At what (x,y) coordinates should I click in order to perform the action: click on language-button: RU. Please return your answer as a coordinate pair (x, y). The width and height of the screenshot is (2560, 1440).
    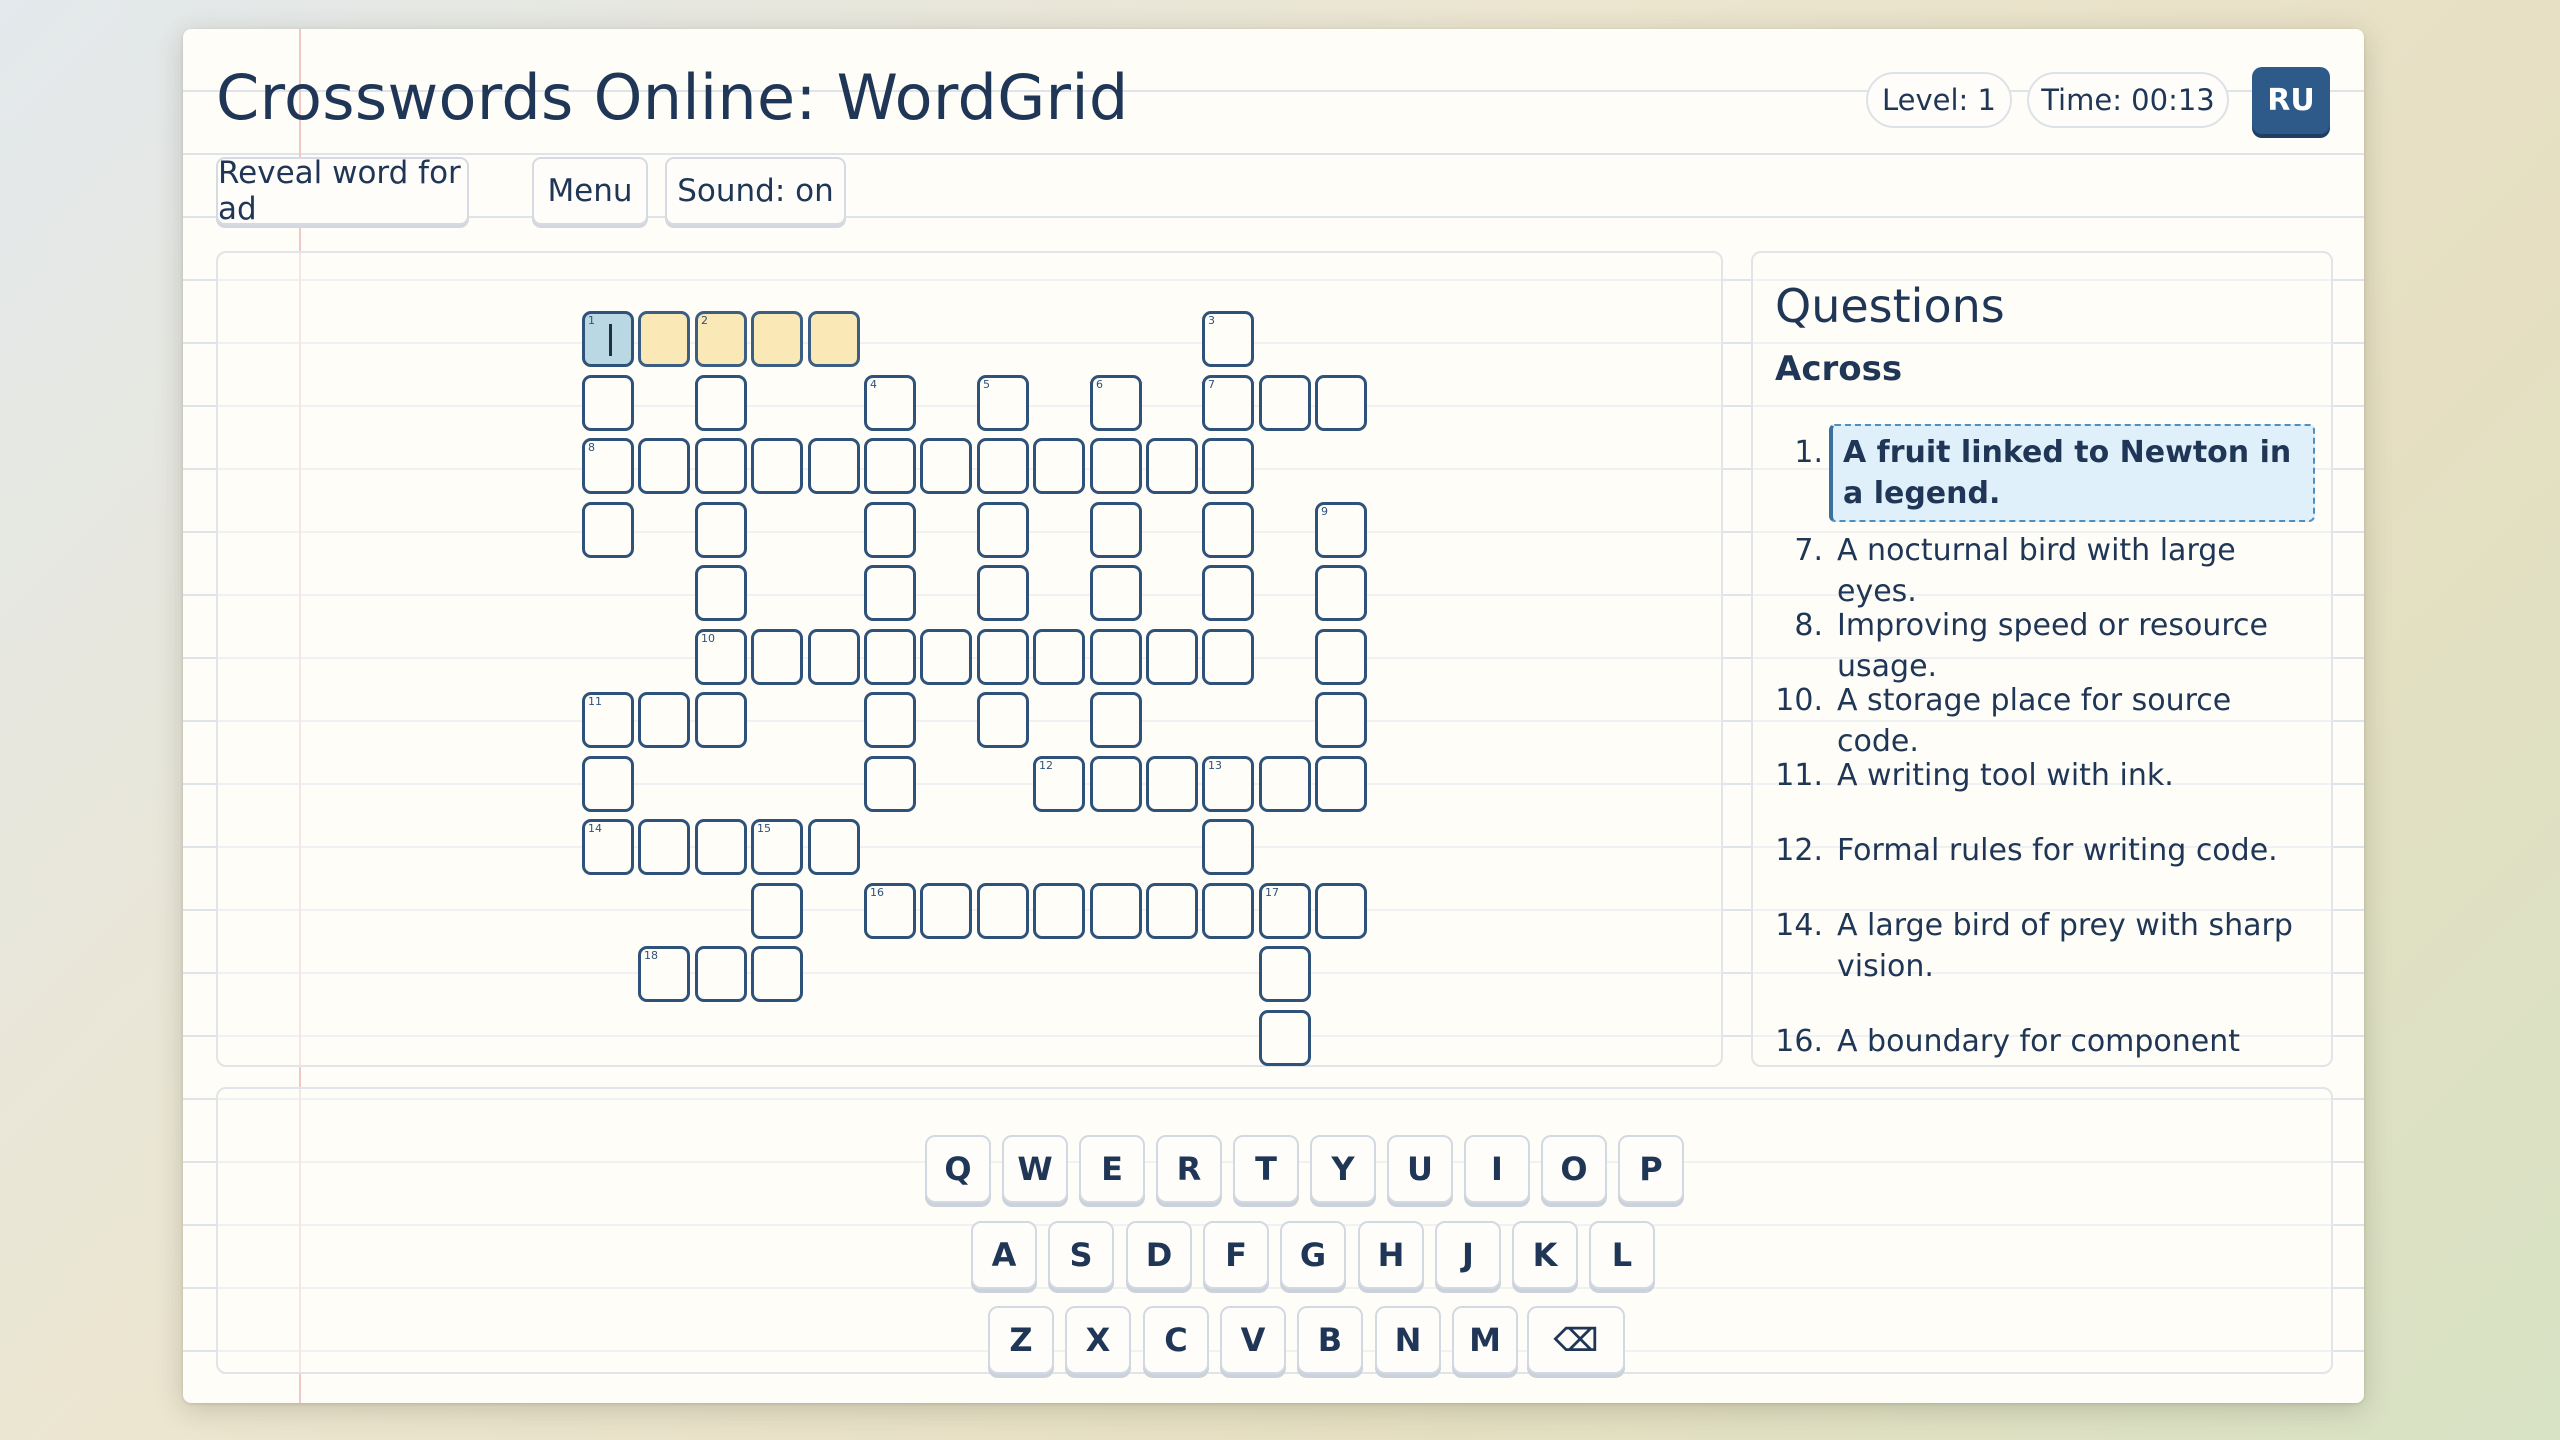
    Looking at the image, I should click on (2291, 100).